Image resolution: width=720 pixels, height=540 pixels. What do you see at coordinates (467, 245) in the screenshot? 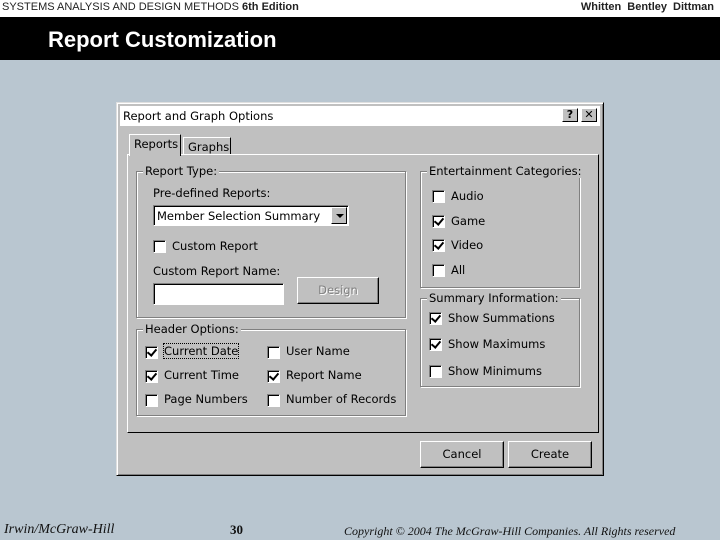
I see `video-label: Video` at bounding box center [467, 245].